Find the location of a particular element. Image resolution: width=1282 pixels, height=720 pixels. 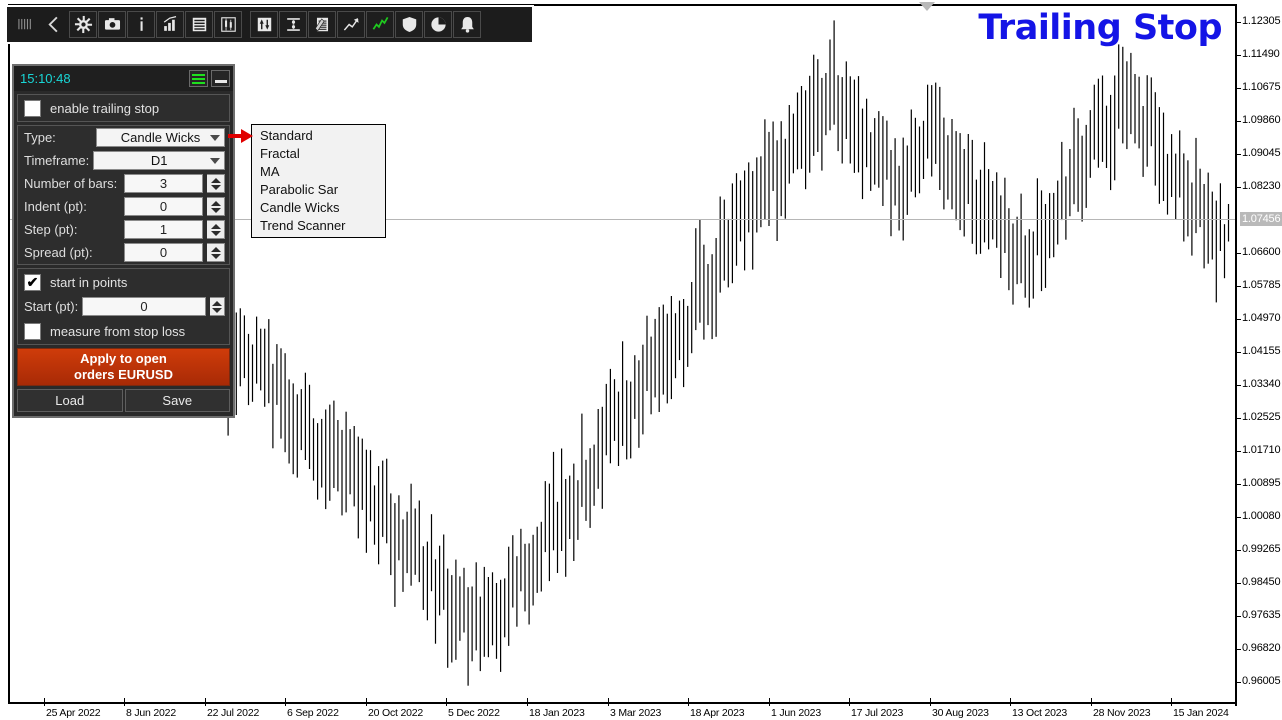

collapse-left-icon is located at coordinates (54, 24).